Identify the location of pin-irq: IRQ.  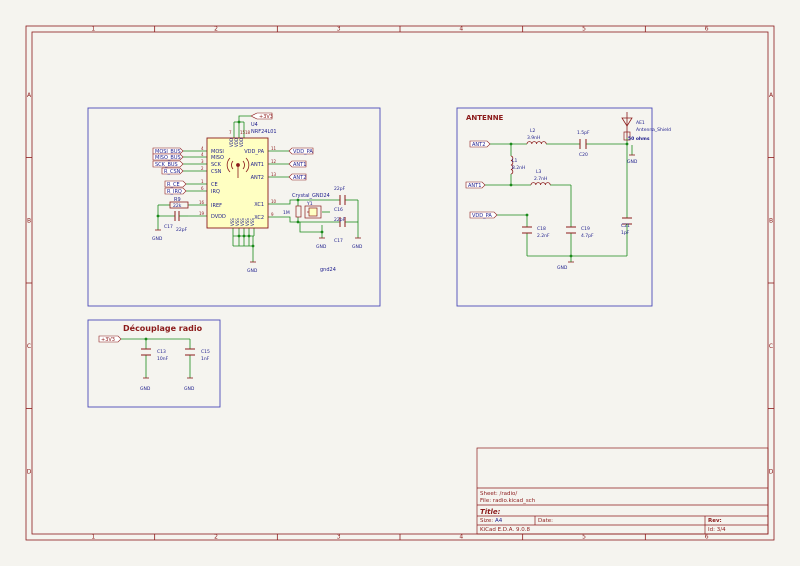
(215, 192).